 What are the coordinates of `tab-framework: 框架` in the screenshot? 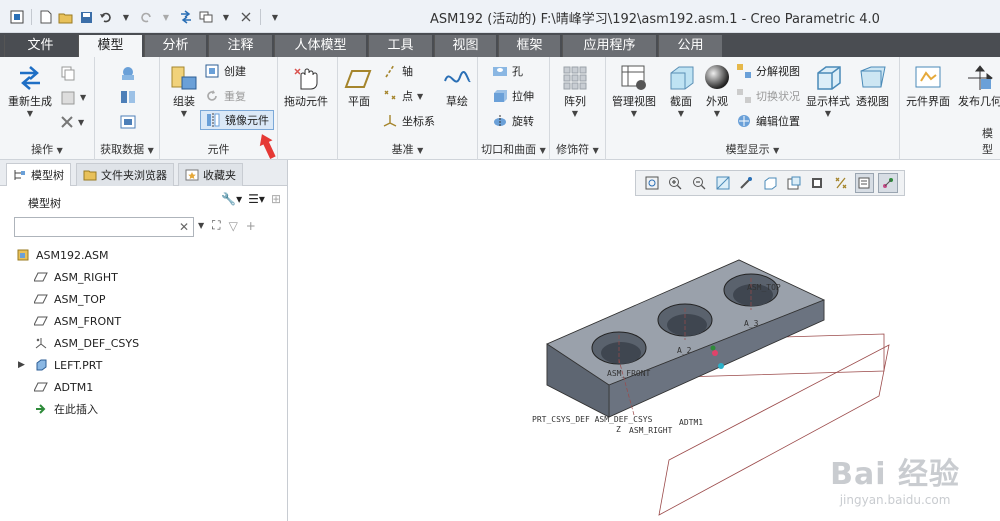 It's located at (529, 46).